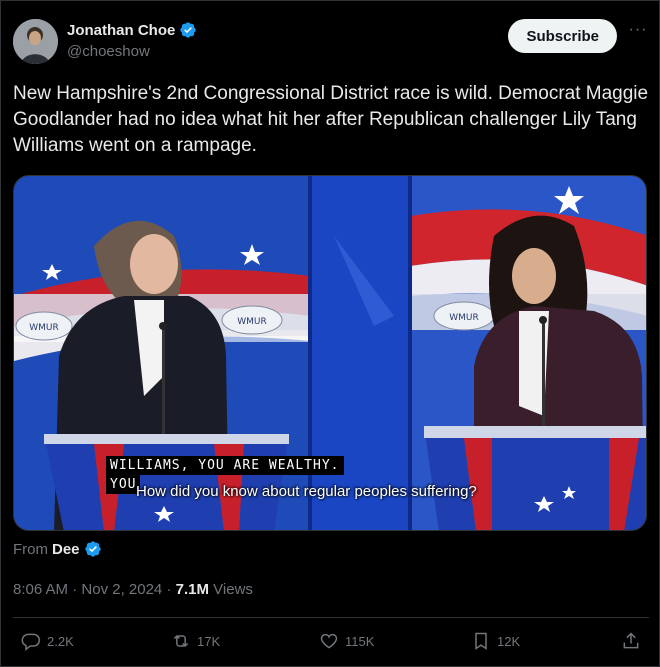  What do you see at coordinates (495, 641) in the screenshot?
I see `bookmark-button: 12K` at bounding box center [495, 641].